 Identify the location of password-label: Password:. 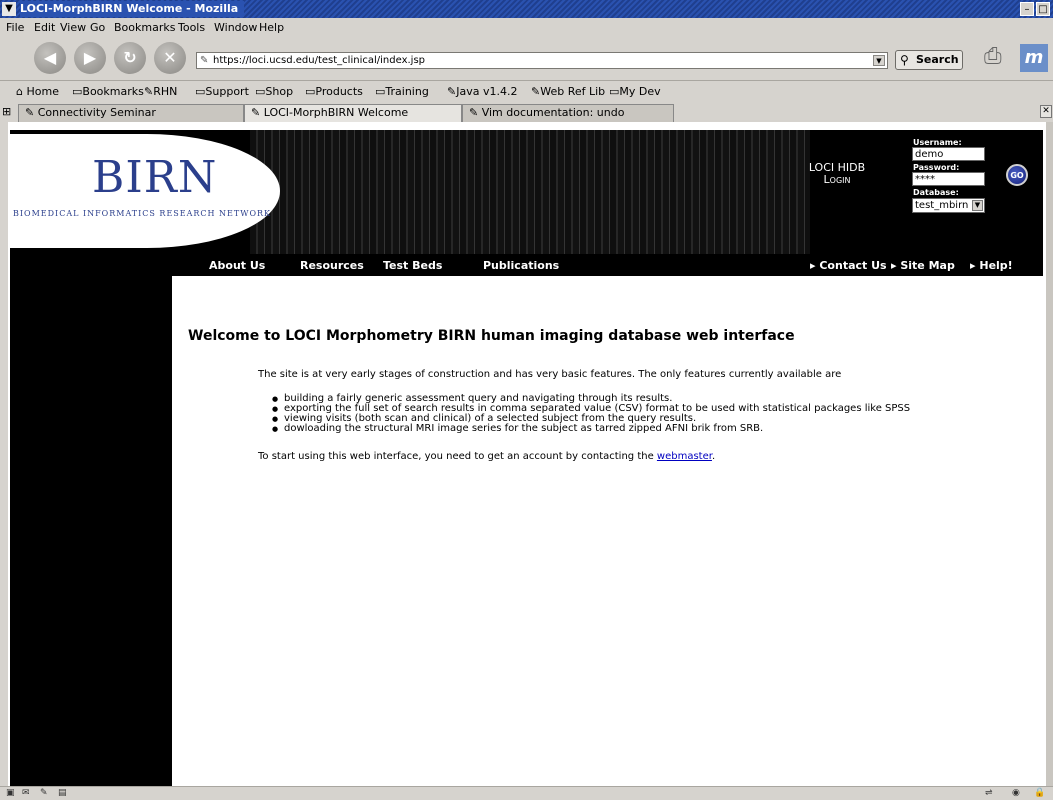
(936, 167).